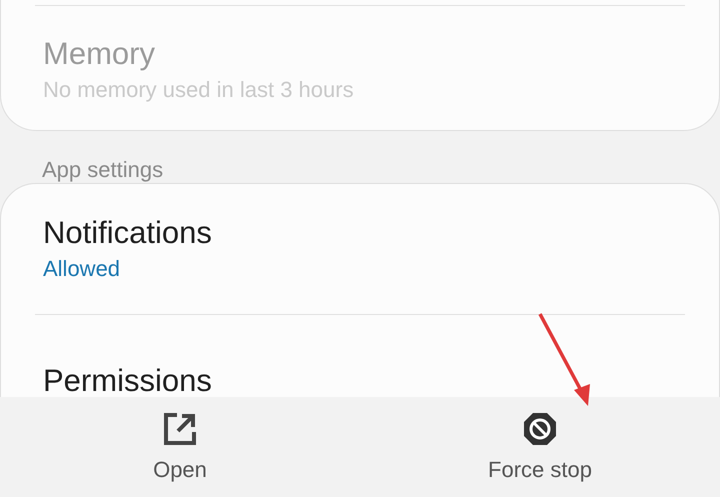  What do you see at coordinates (81, 269) in the screenshot?
I see `setting-summary: Allowed` at bounding box center [81, 269].